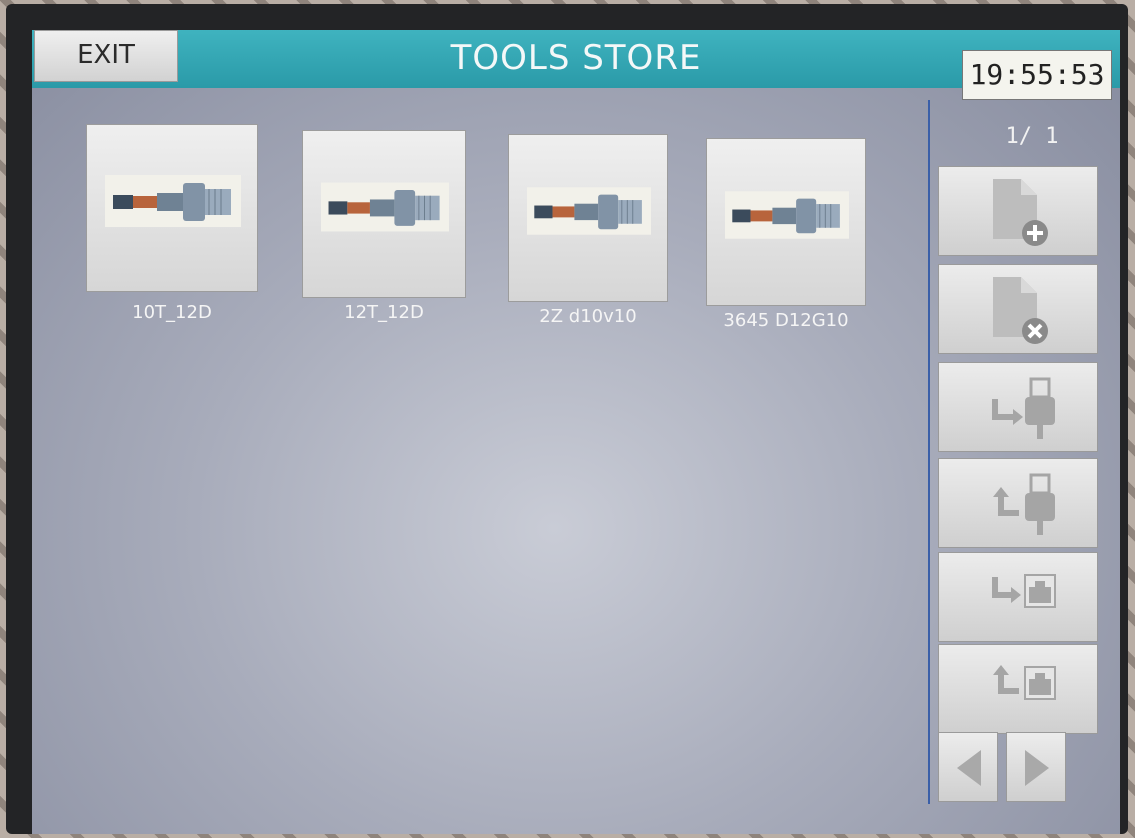 The height and width of the screenshot is (838, 1135). I want to click on network-export-icon, so click(1024, 682).